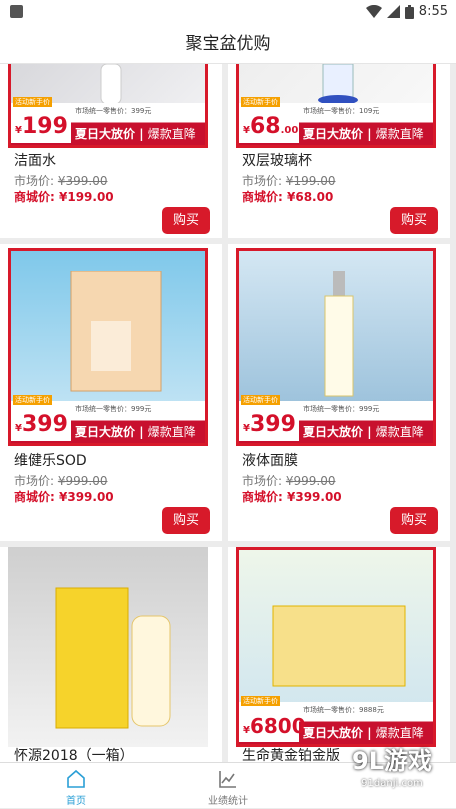  What do you see at coordinates (287, 196) in the screenshot?
I see `mall-price: 商城价: ¥68.00` at bounding box center [287, 196].